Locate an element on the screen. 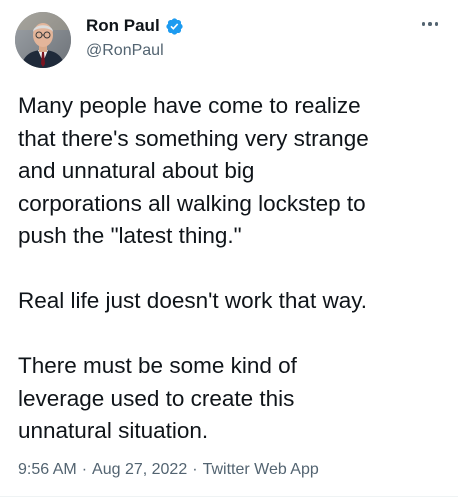 The width and height of the screenshot is (458, 500). verified-badge-icon is located at coordinates (174, 26).